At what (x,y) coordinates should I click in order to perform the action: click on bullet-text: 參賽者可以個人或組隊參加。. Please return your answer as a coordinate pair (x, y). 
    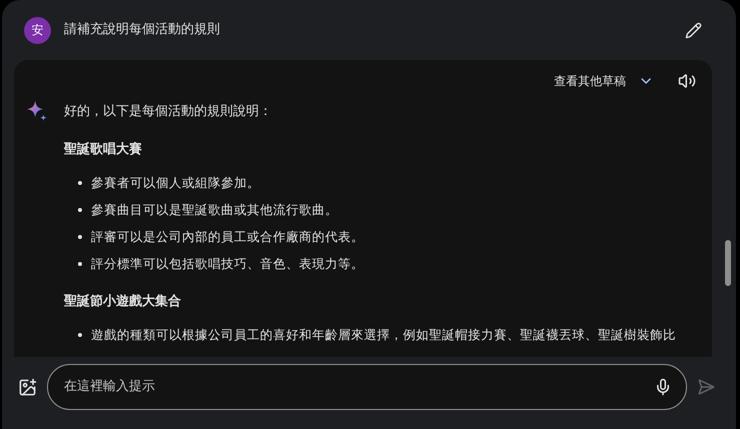
    Looking at the image, I should click on (175, 183).